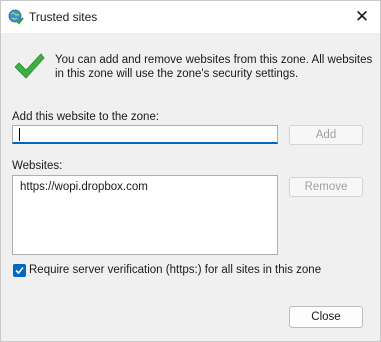 The image size is (381, 342). Describe the element at coordinates (84, 187) in the screenshot. I see `list-item: https://wopi.dropbox.com` at that location.